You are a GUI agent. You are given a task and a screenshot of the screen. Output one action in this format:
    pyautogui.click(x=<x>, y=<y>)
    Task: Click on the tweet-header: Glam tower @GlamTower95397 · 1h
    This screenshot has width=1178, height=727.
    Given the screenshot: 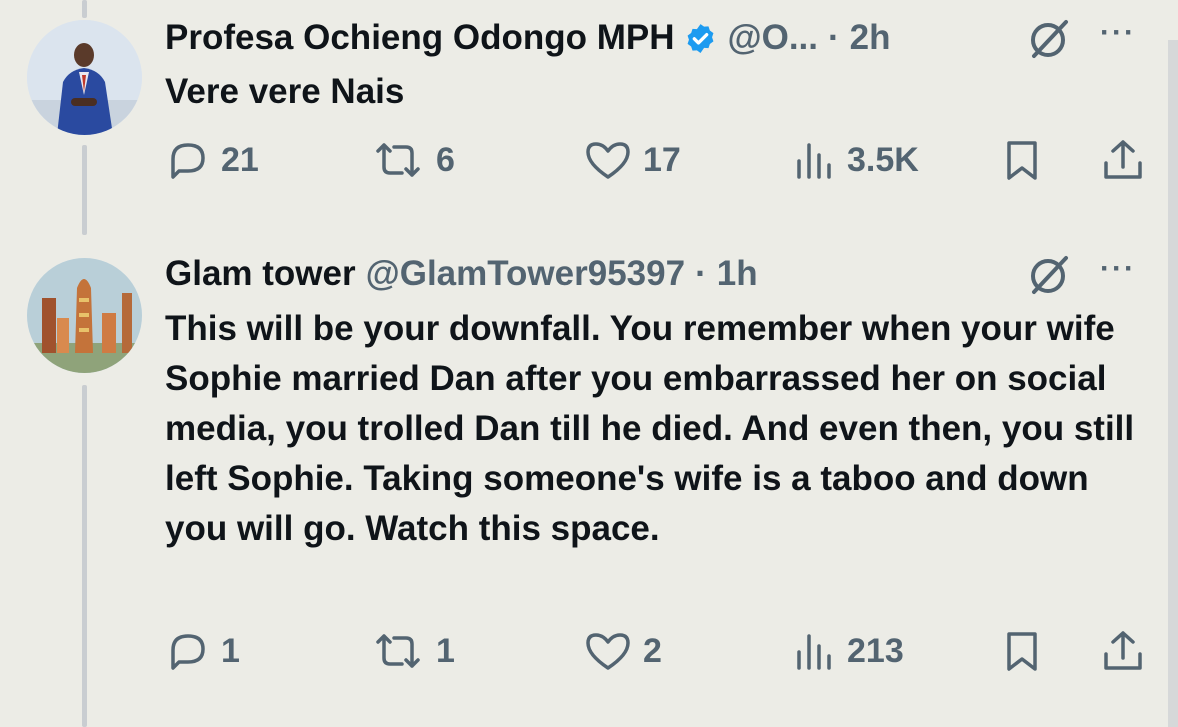 What is the action you would take?
    pyautogui.click(x=461, y=274)
    